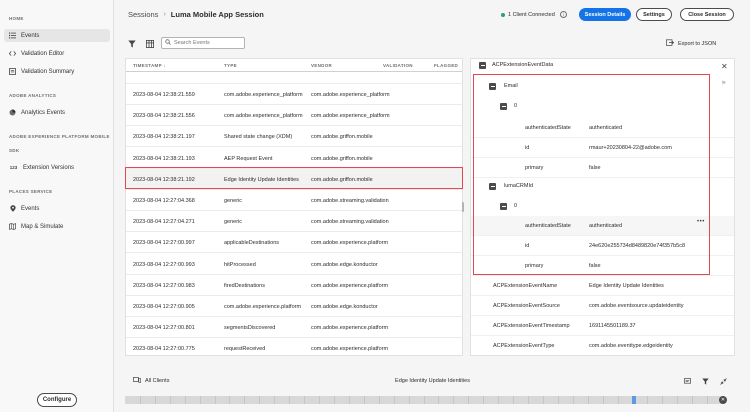 The height and width of the screenshot is (412, 750). Describe the element at coordinates (149, 65) in the screenshot. I see `column-header-timestamp: TIMESTAMP ↓` at that location.